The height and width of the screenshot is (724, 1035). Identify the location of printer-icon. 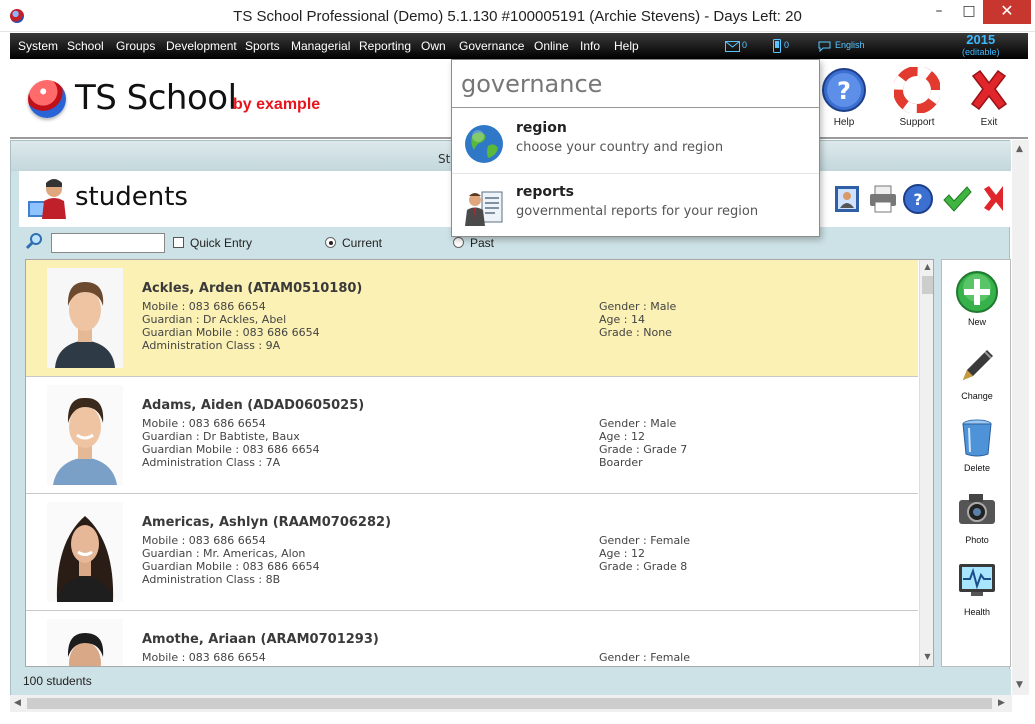
(883, 199).